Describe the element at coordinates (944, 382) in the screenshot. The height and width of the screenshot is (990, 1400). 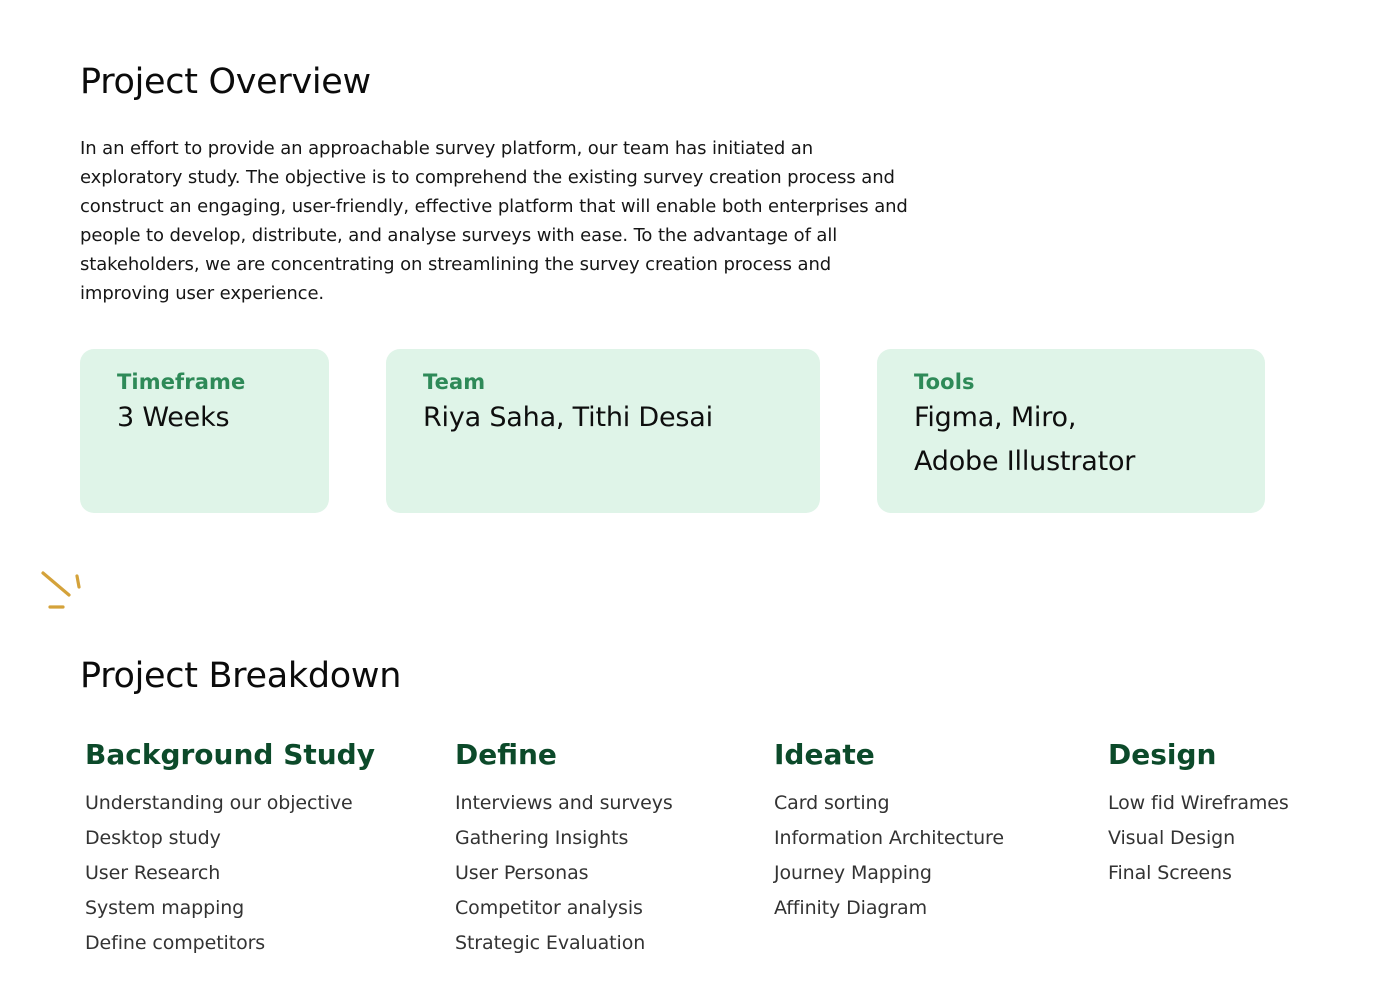
I see `tools-label: Tools` at that location.